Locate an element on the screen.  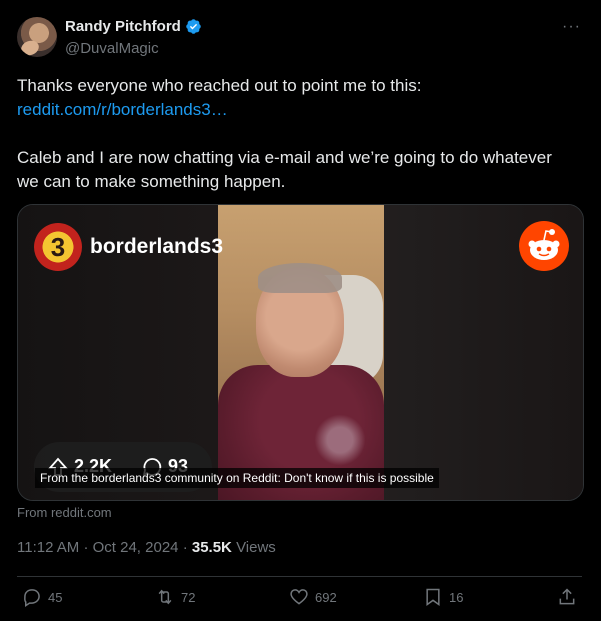
heart-icon is located at coordinates (299, 597).